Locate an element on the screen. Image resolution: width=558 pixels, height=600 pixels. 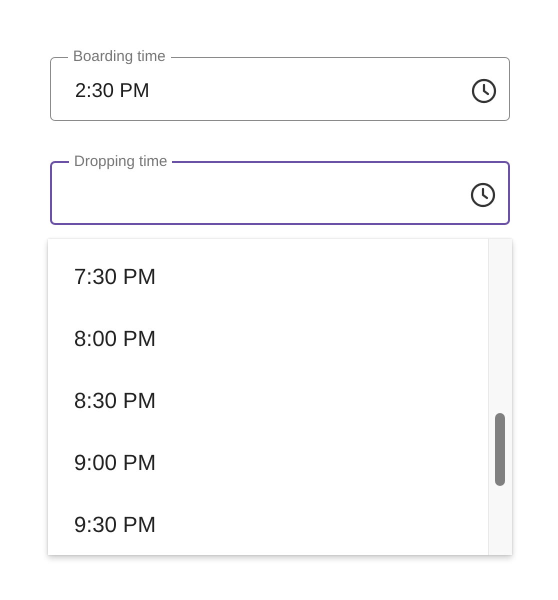
time-option: 9:00 PM is located at coordinates (268, 463).